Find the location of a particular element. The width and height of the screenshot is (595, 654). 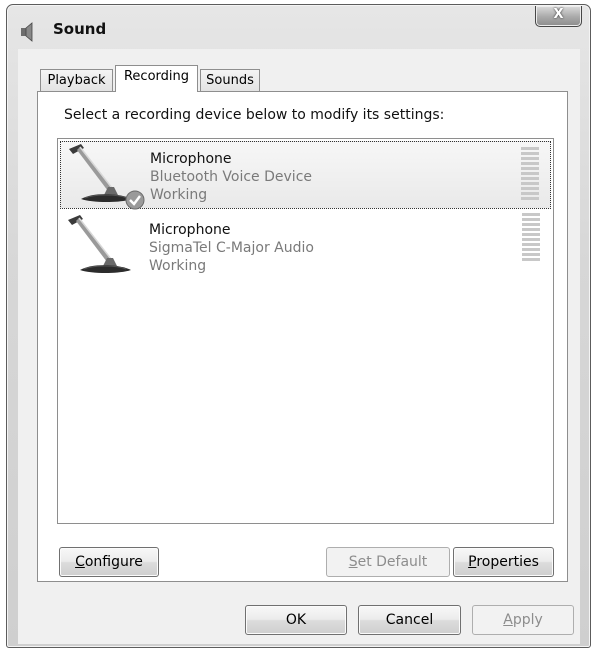

checkmark-icon is located at coordinates (135, 200).